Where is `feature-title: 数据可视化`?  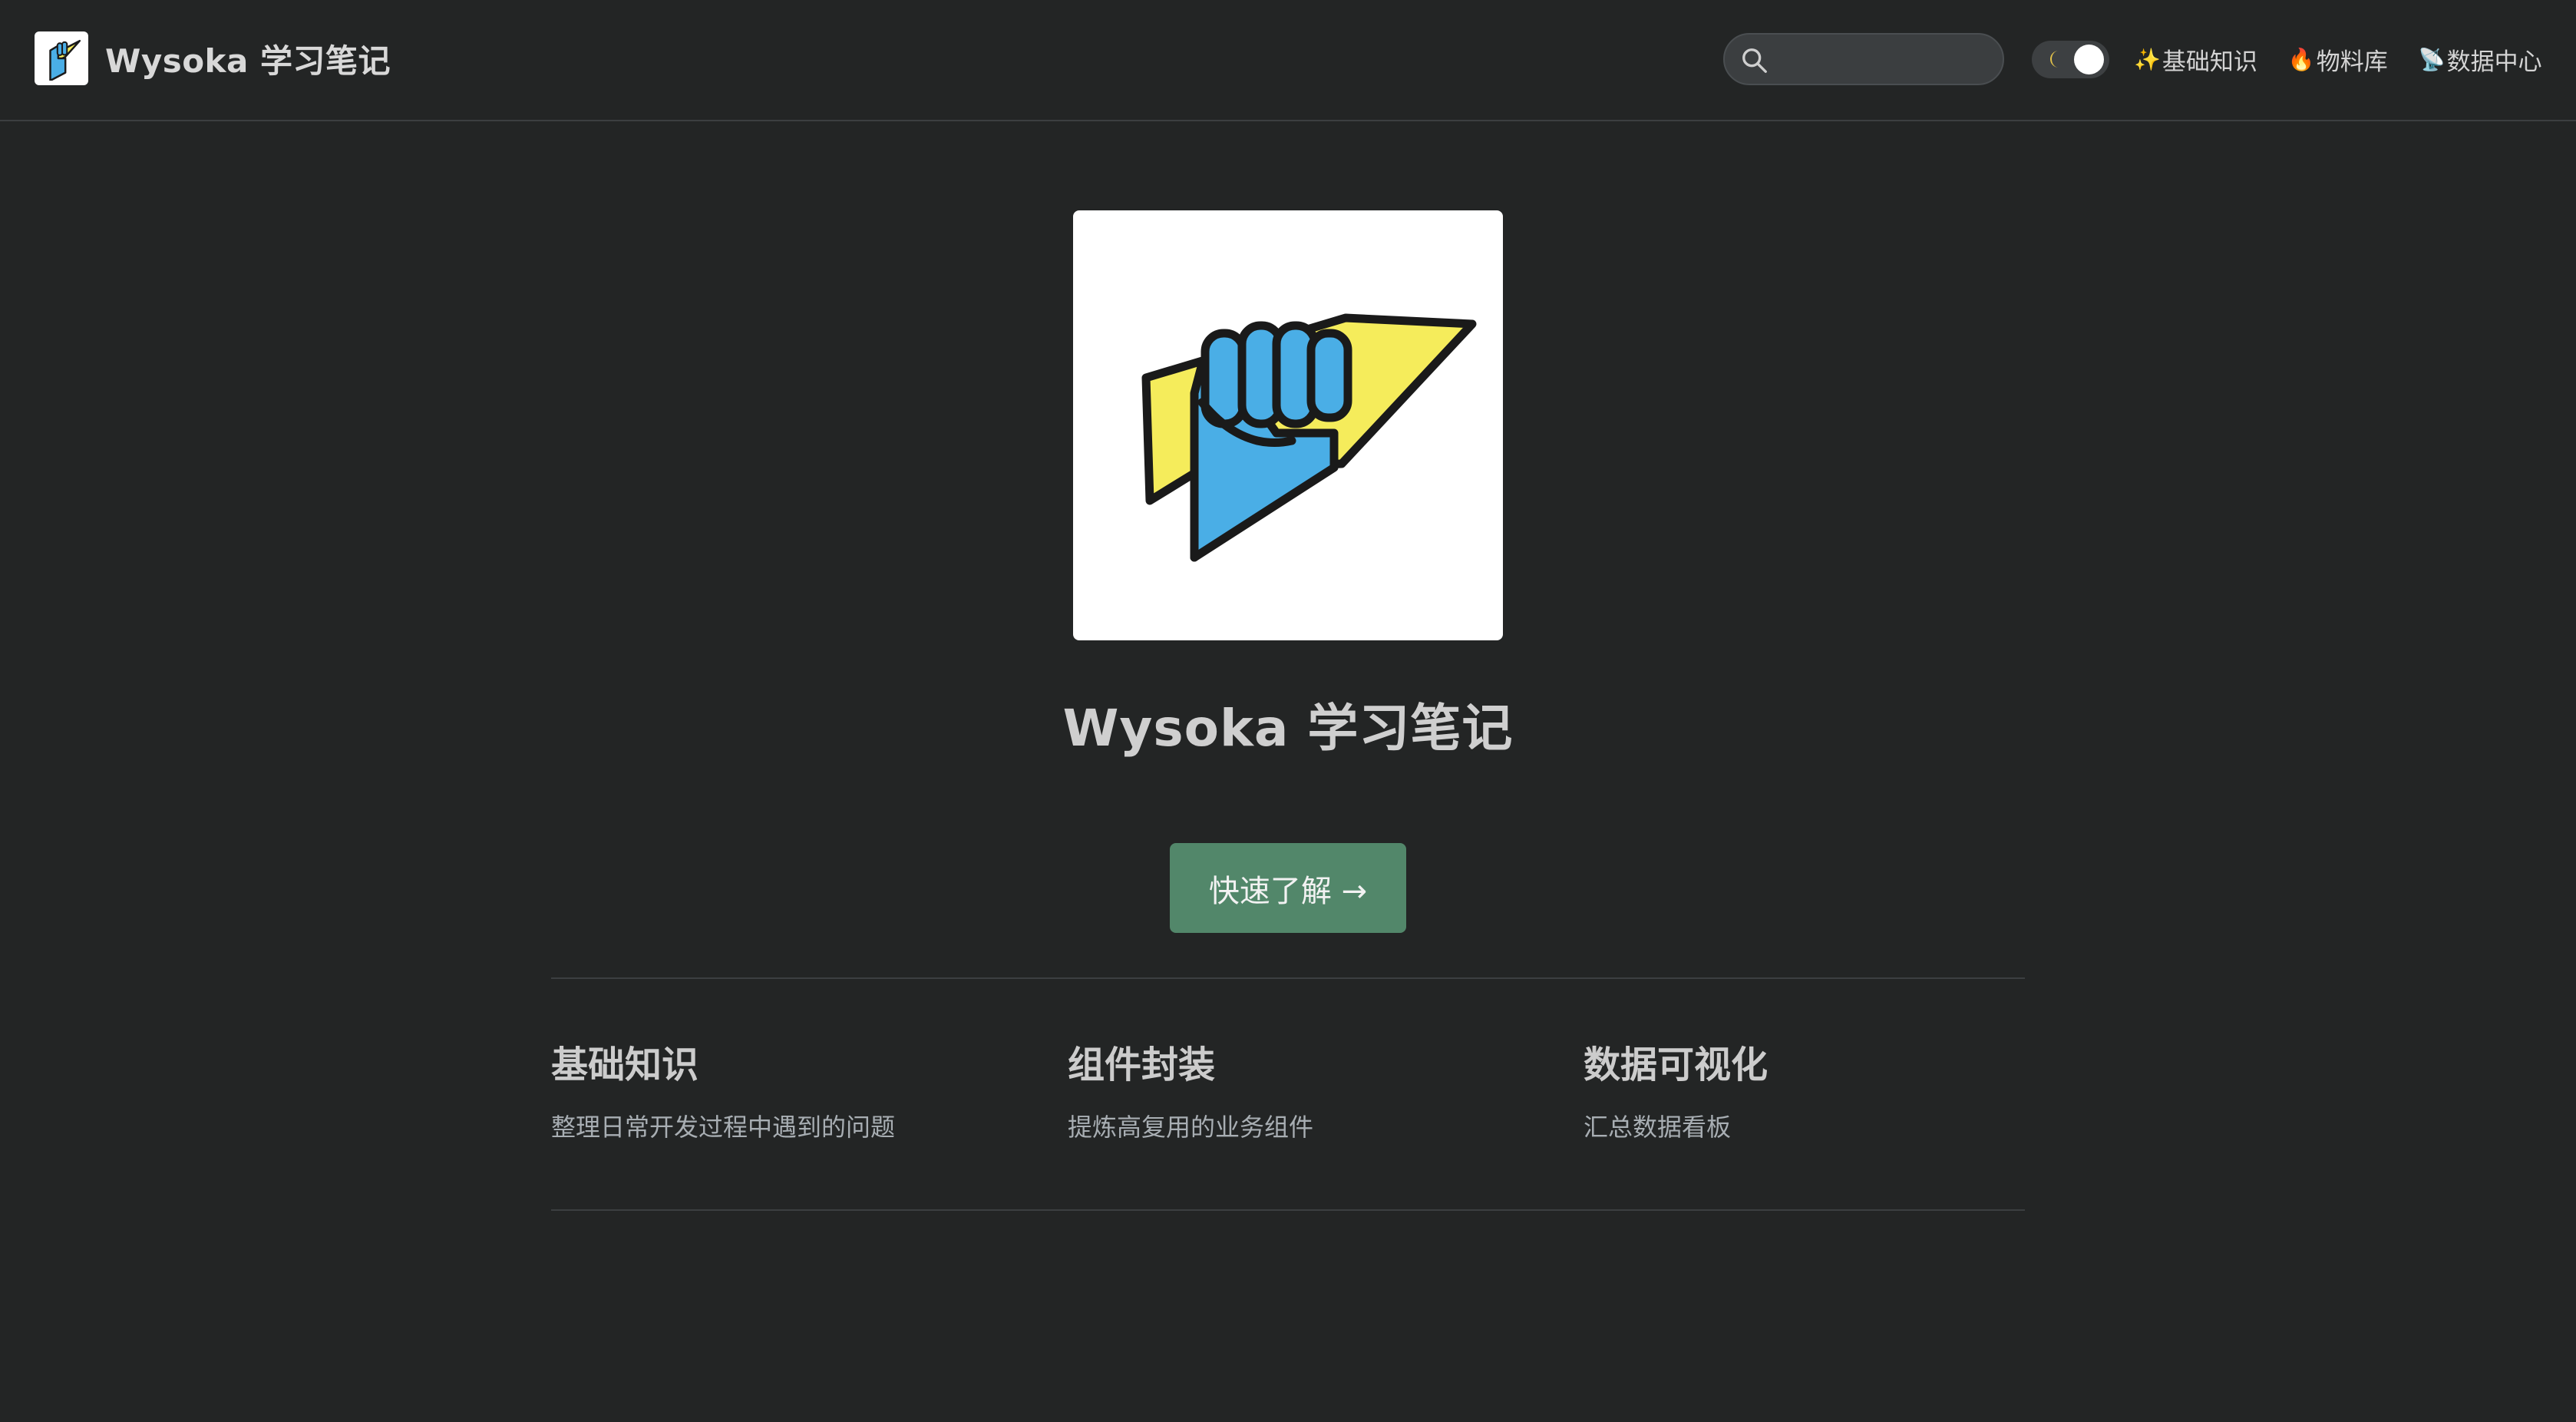 feature-title: 数据可视化 is located at coordinates (1676, 1064).